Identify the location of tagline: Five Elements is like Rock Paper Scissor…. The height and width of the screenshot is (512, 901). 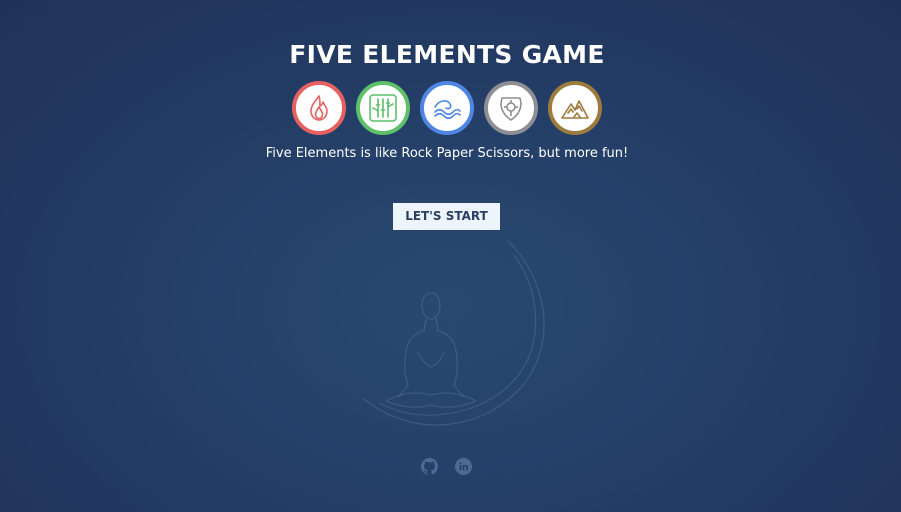
(447, 153).